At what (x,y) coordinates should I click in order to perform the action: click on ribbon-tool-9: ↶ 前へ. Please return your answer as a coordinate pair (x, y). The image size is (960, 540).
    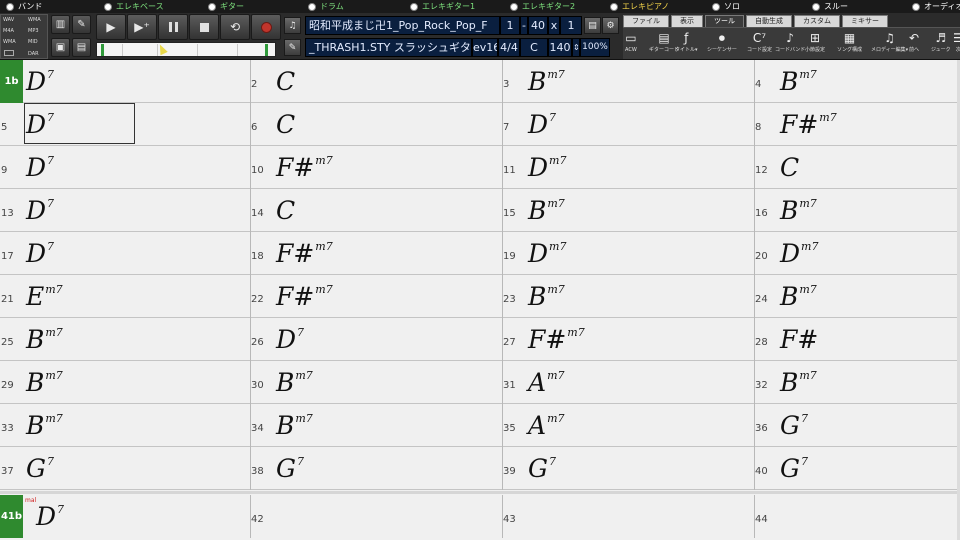
    Looking at the image, I should click on (914, 44).